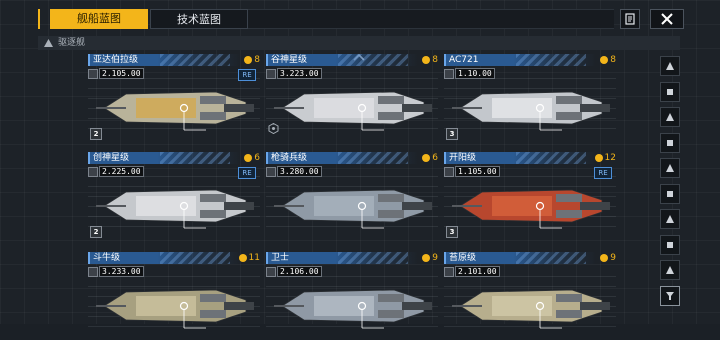 This screenshot has height=340, width=720. I want to click on stat-value: 1.105.00, so click(477, 171).